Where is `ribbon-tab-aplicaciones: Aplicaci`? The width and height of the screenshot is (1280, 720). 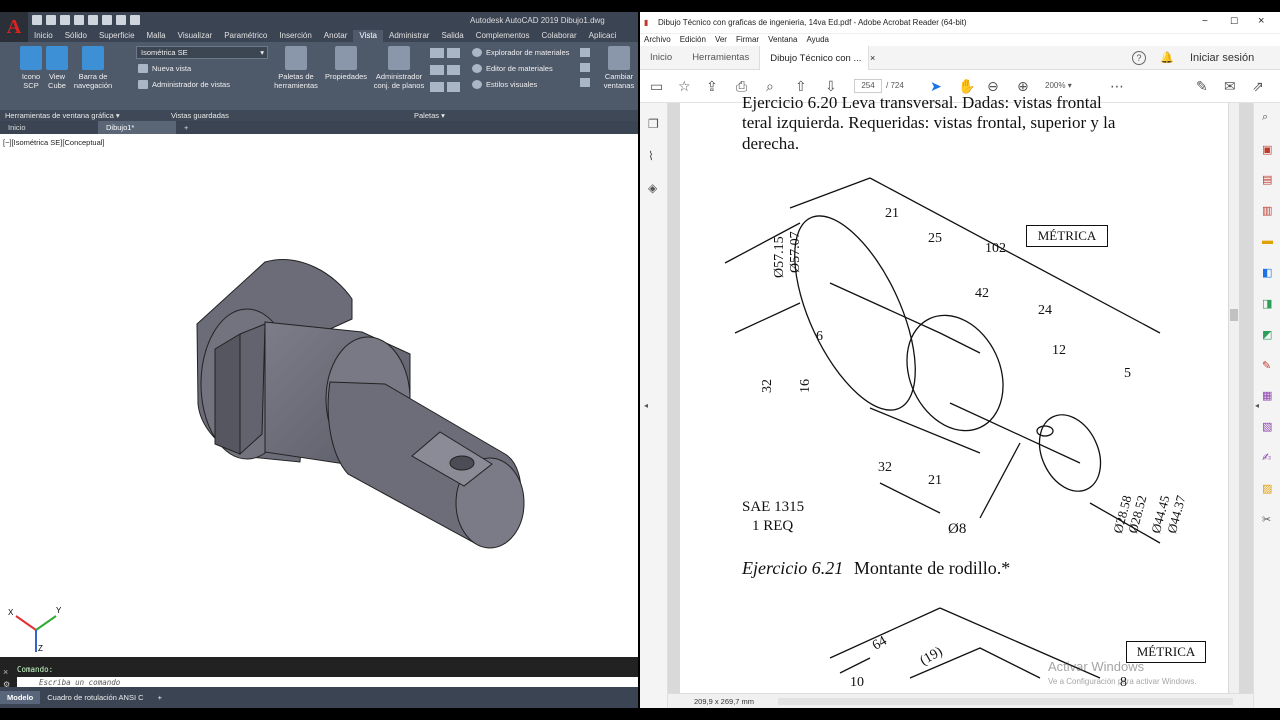
ribbon-tab-aplicaciones: Aplicaci is located at coordinates (603, 36).